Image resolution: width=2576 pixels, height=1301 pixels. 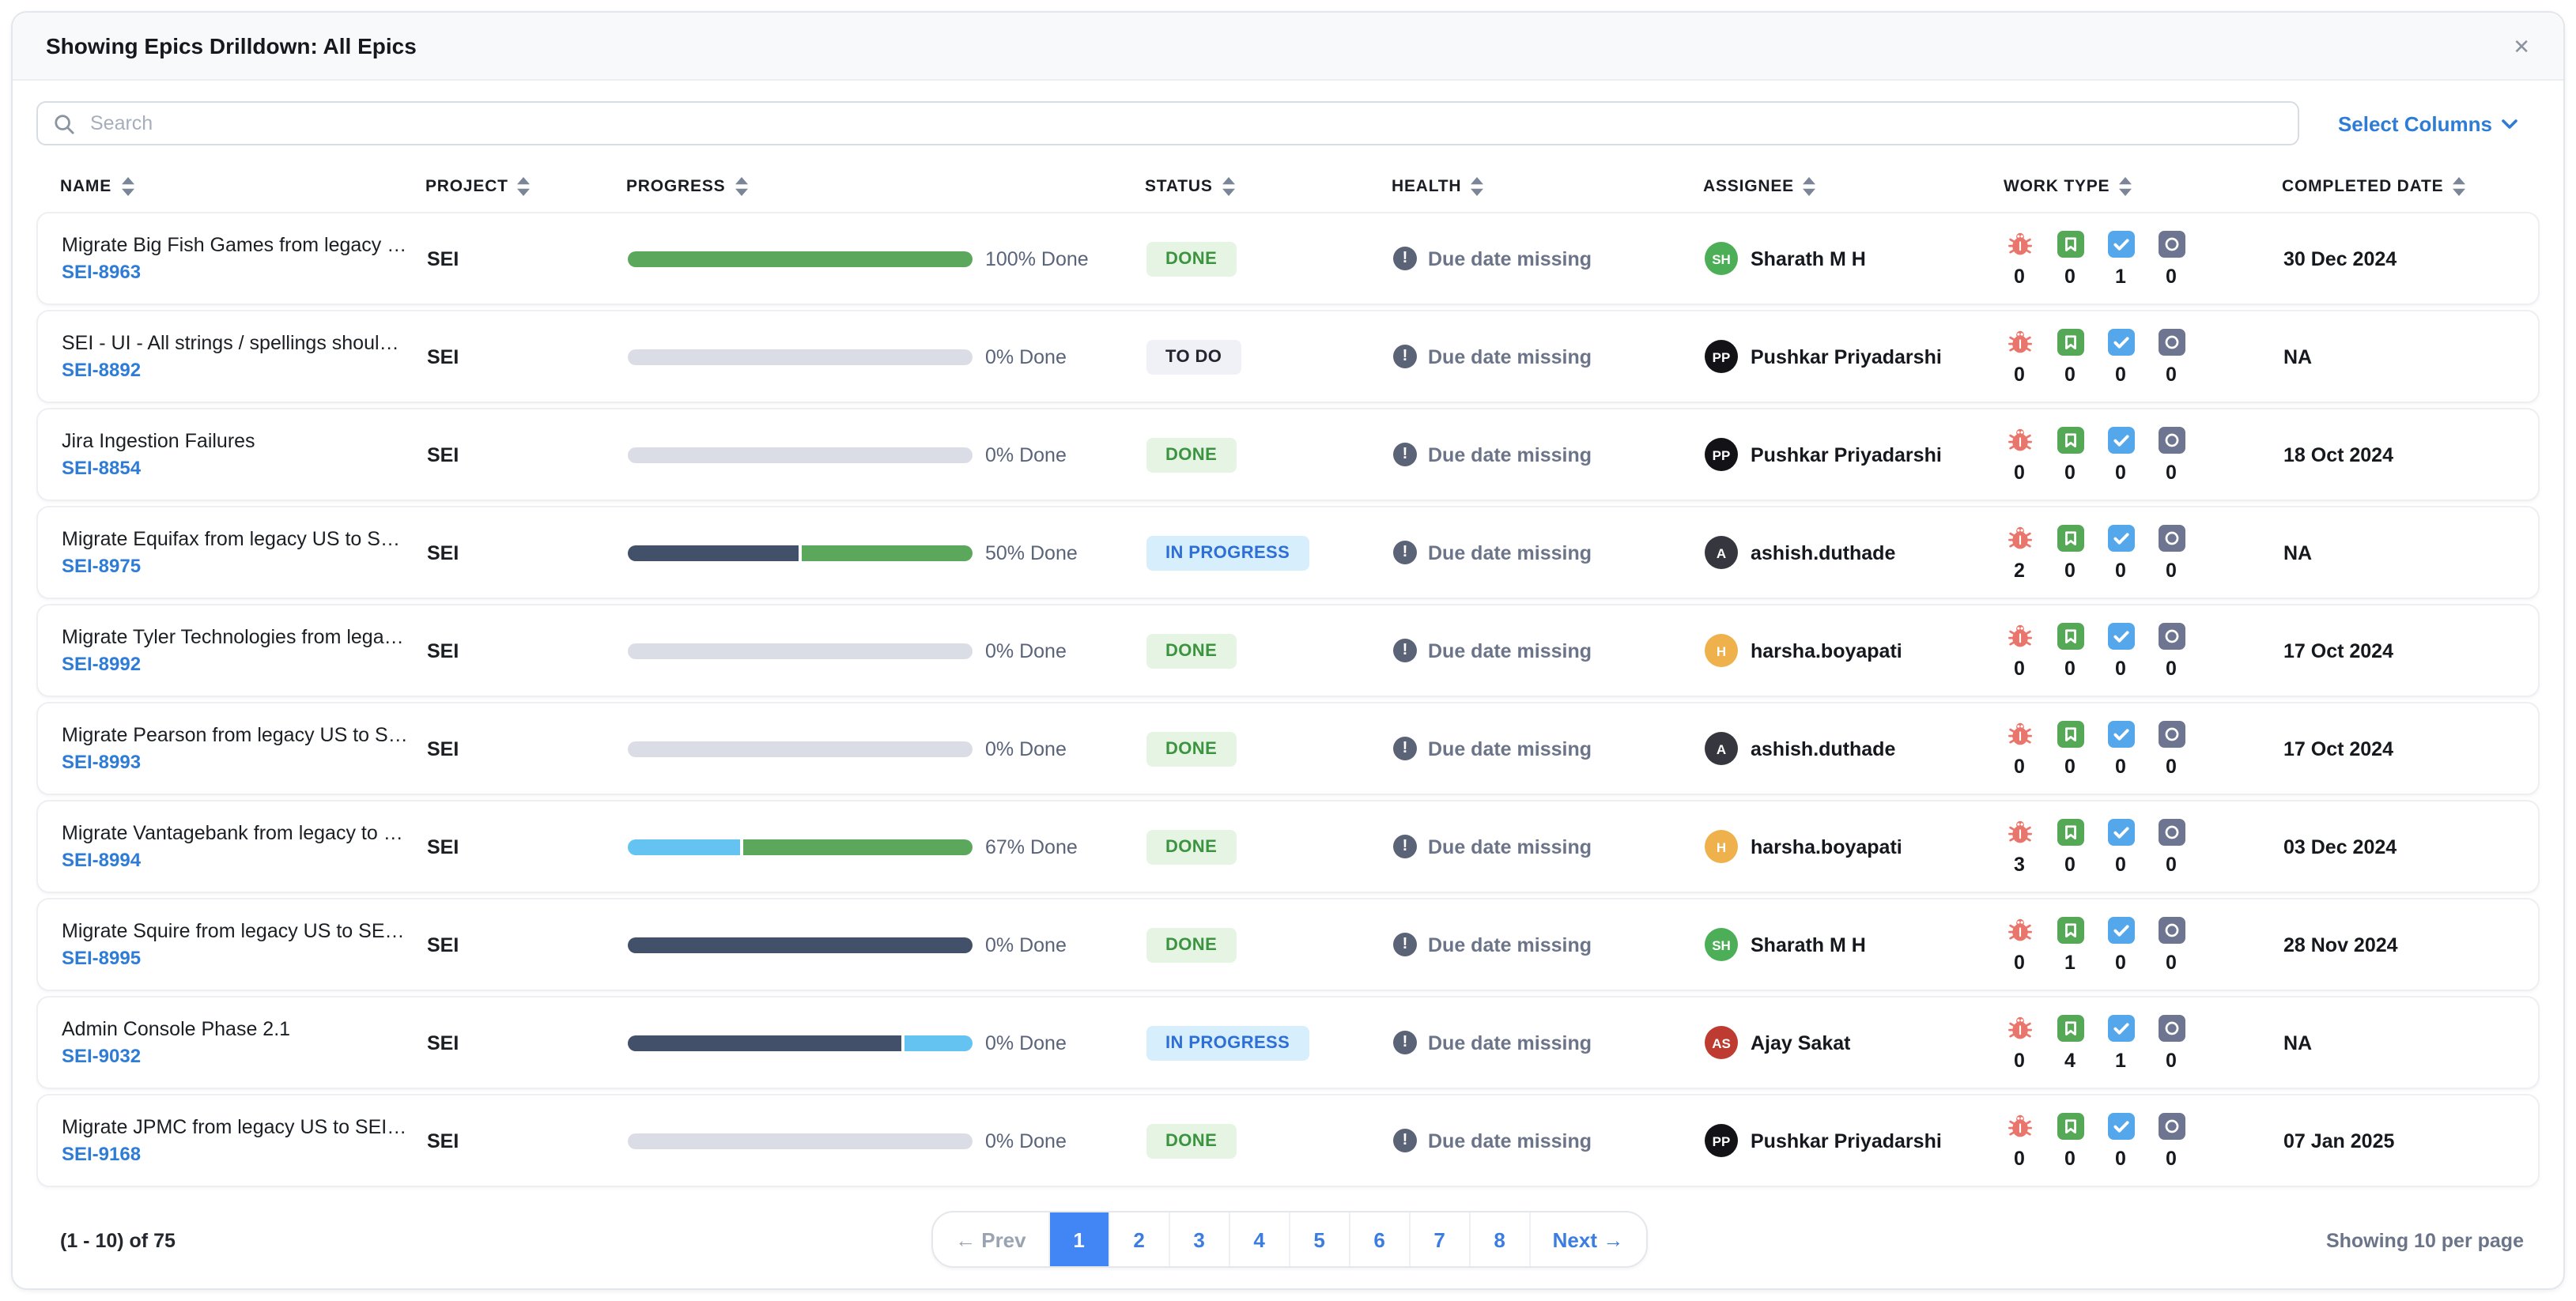 What do you see at coordinates (235, 370) in the screenshot?
I see `epic-id-link: SEI-8892` at bounding box center [235, 370].